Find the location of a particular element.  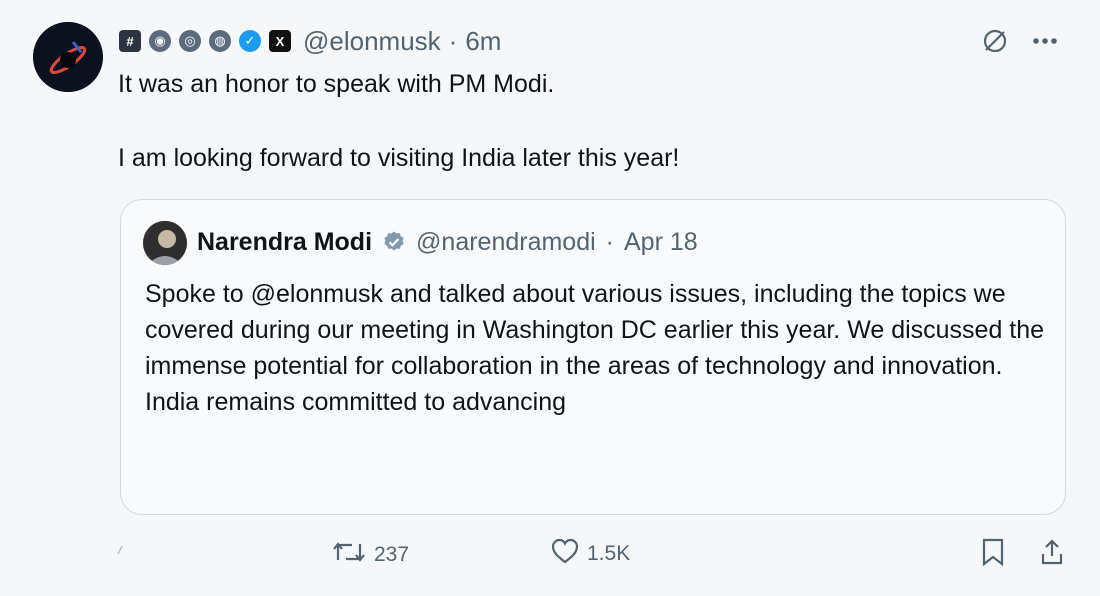

retweet-count: 237 is located at coordinates (392, 554).